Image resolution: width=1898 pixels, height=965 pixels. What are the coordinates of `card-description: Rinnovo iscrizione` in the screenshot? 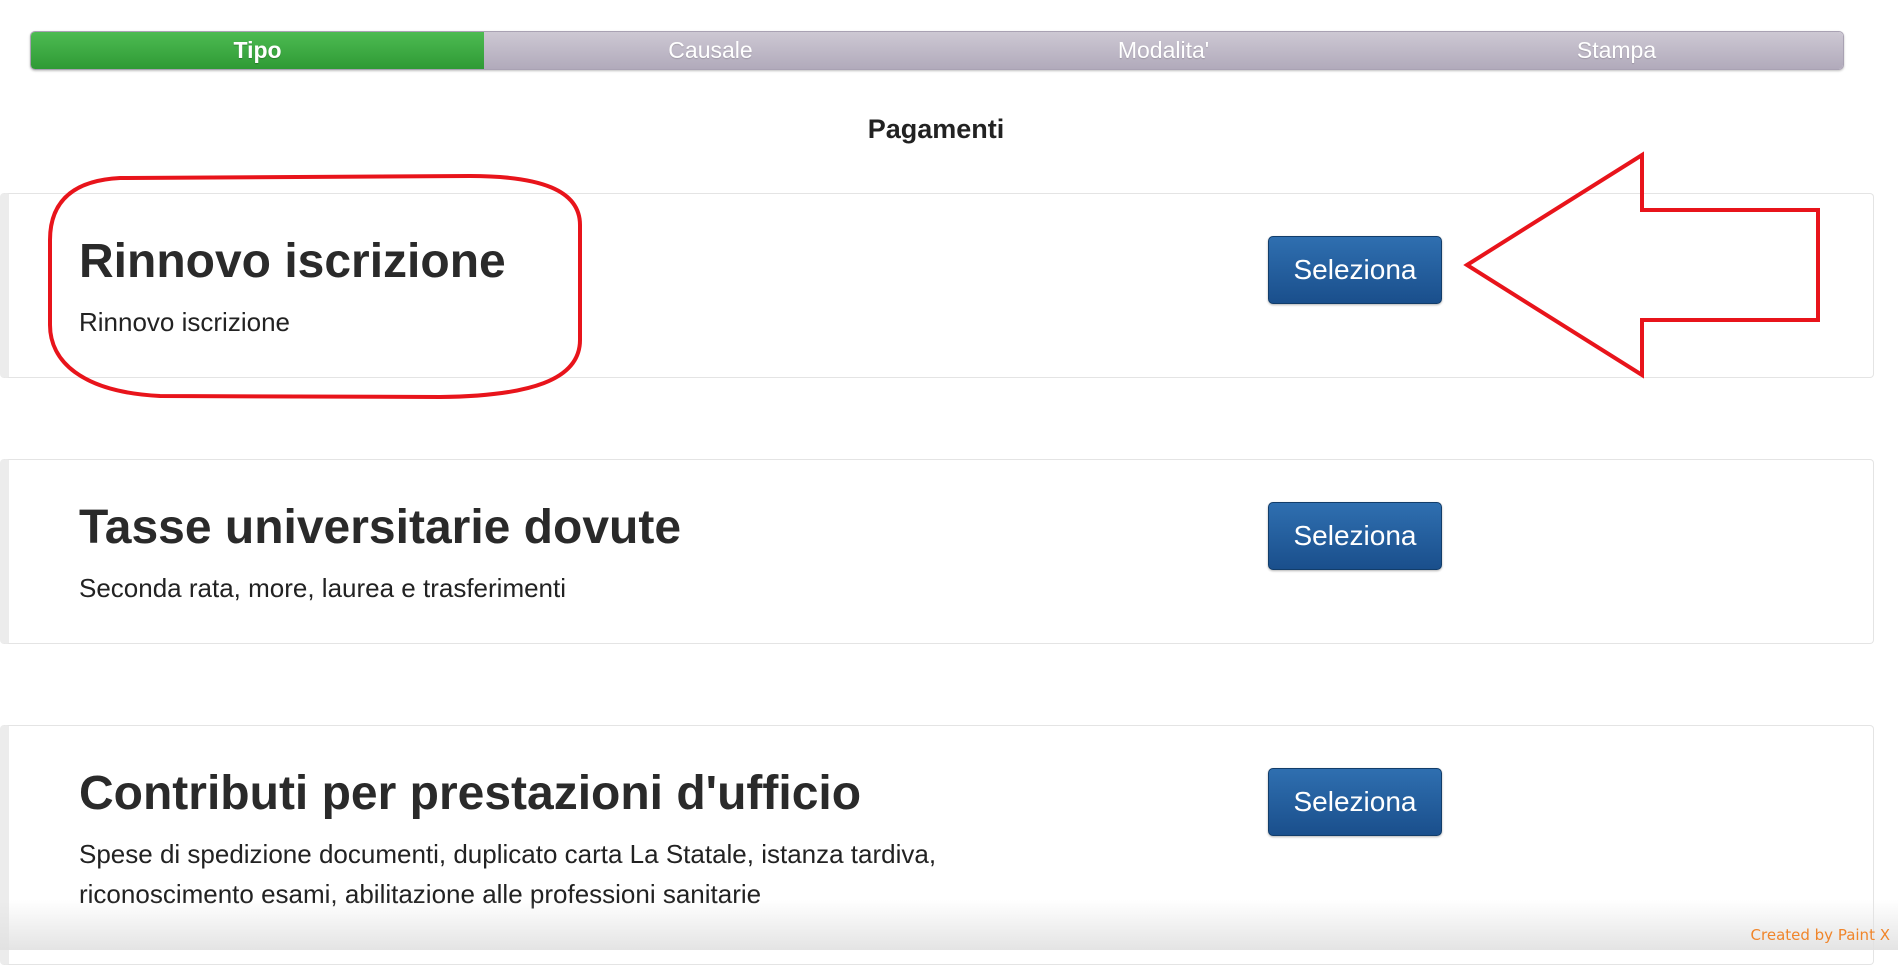 It's located at (184, 322).